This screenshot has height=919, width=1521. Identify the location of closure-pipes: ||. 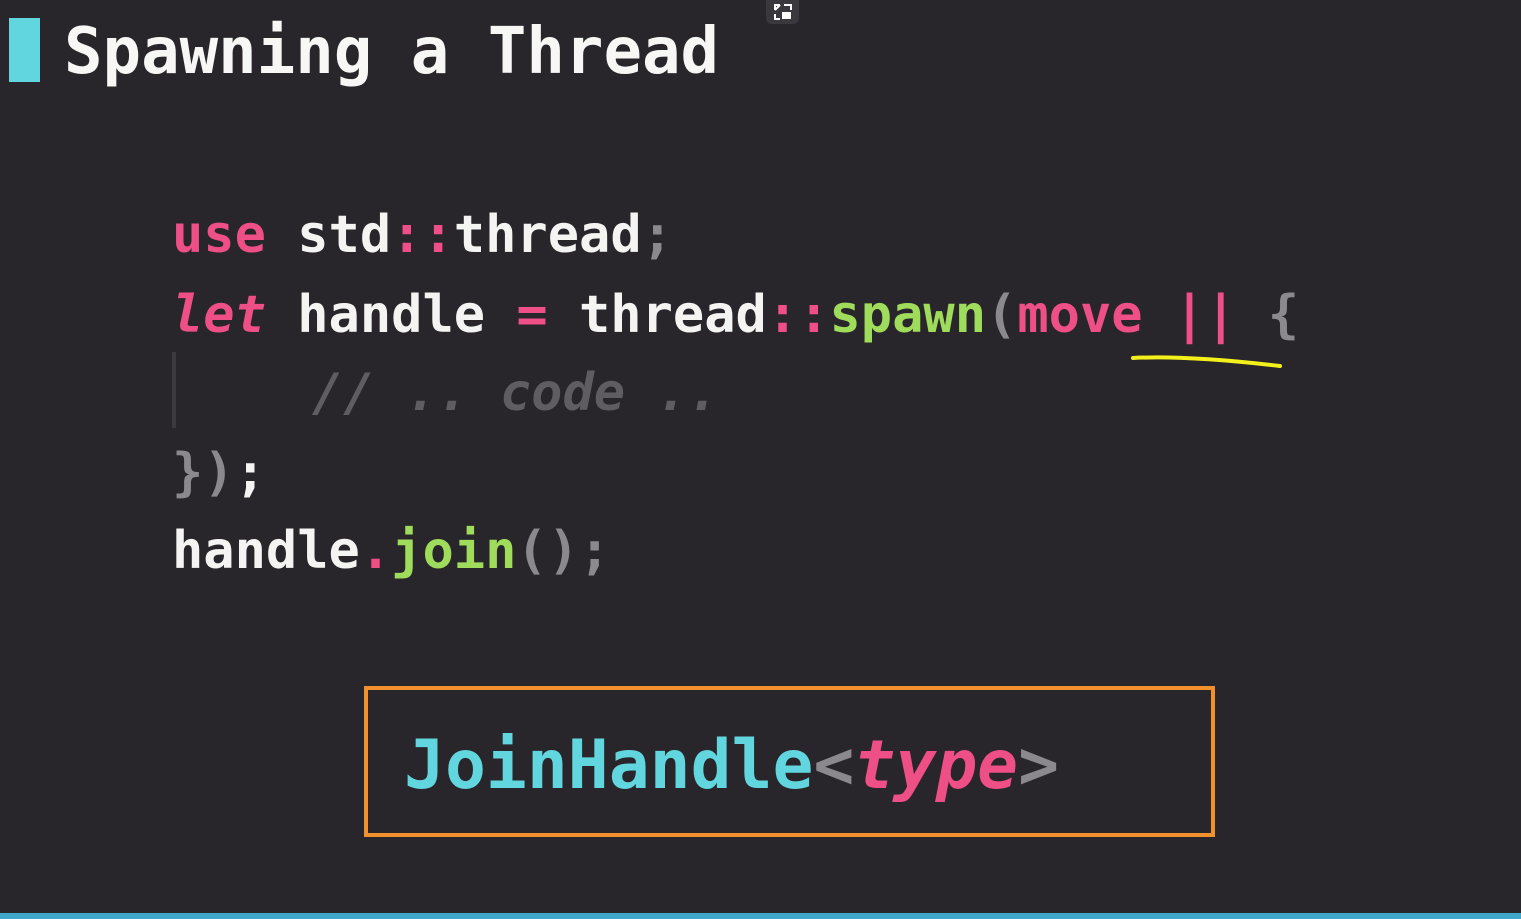
(1205, 315).